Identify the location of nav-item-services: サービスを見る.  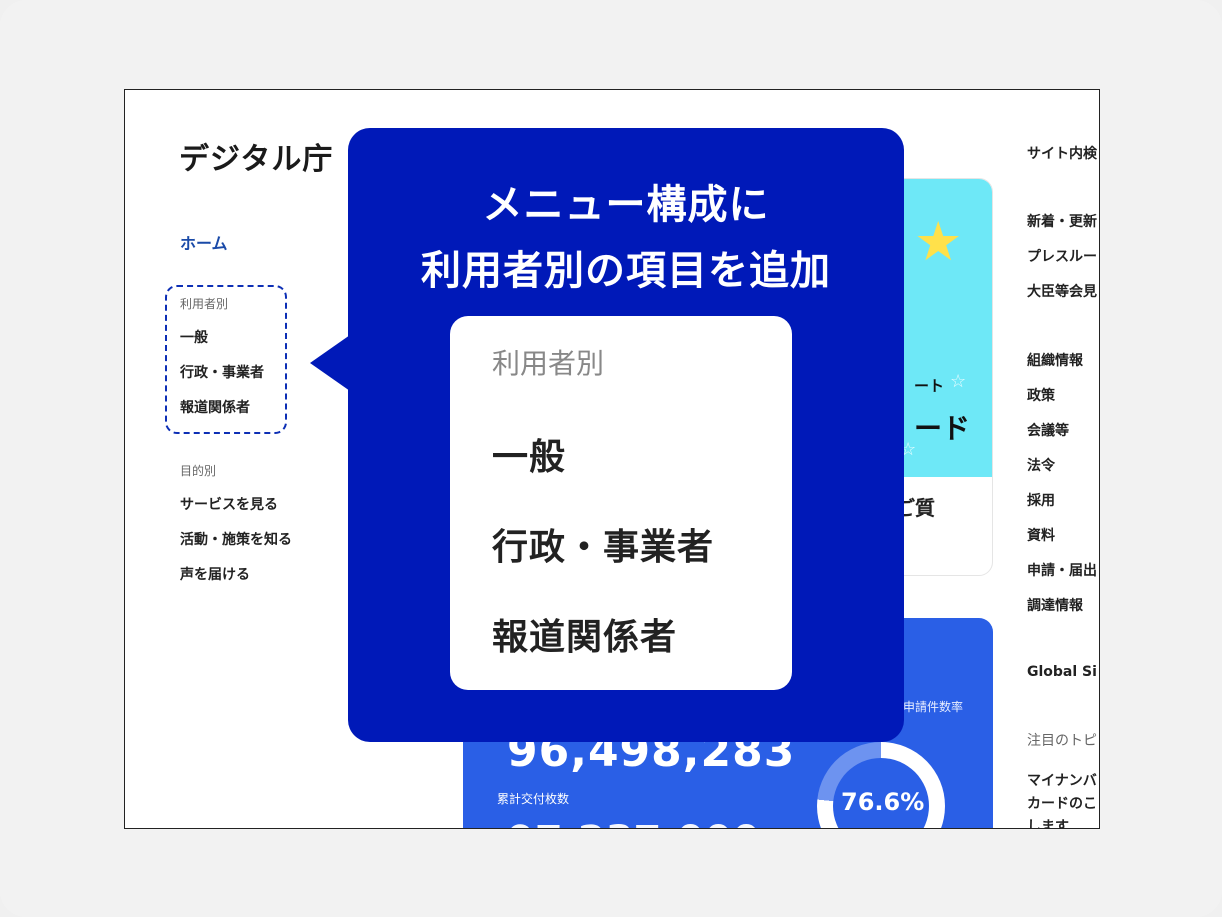
(229, 504).